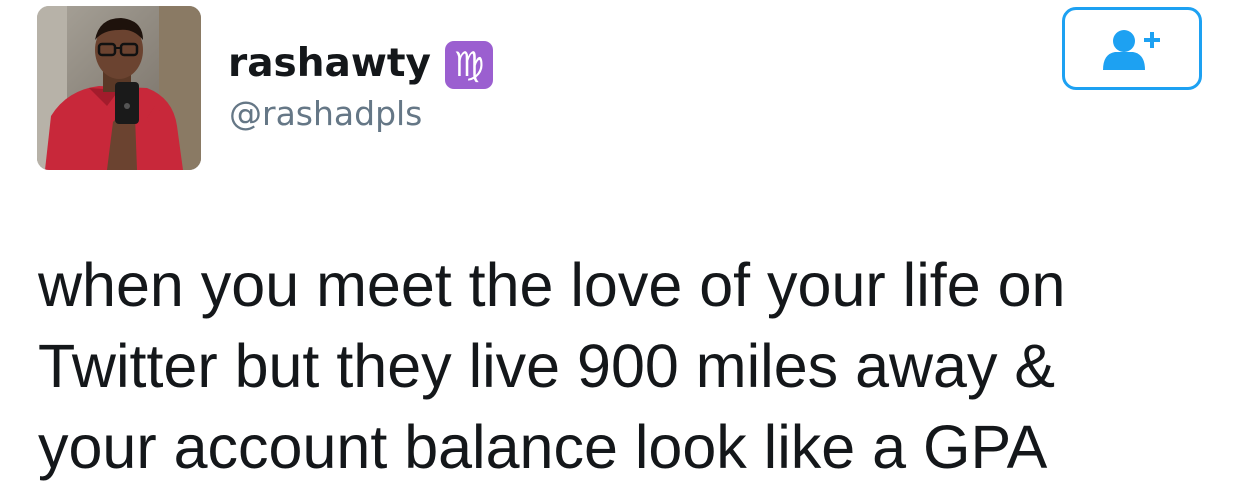  Describe the element at coordinates (543, 447) in the screenshot. I see `tweet-text-line: your account balance look like a GPA` at that location.